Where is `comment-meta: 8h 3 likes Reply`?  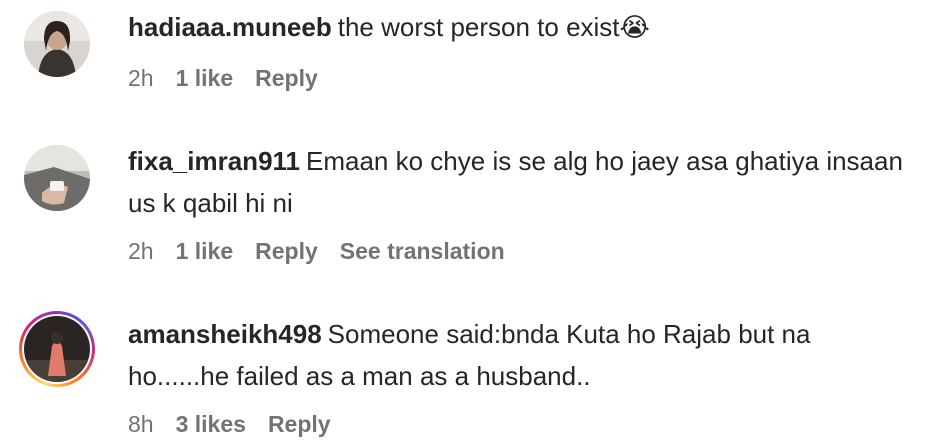 comment-meta: 8h 3 likes Reply is located at coordinates (240, 424).